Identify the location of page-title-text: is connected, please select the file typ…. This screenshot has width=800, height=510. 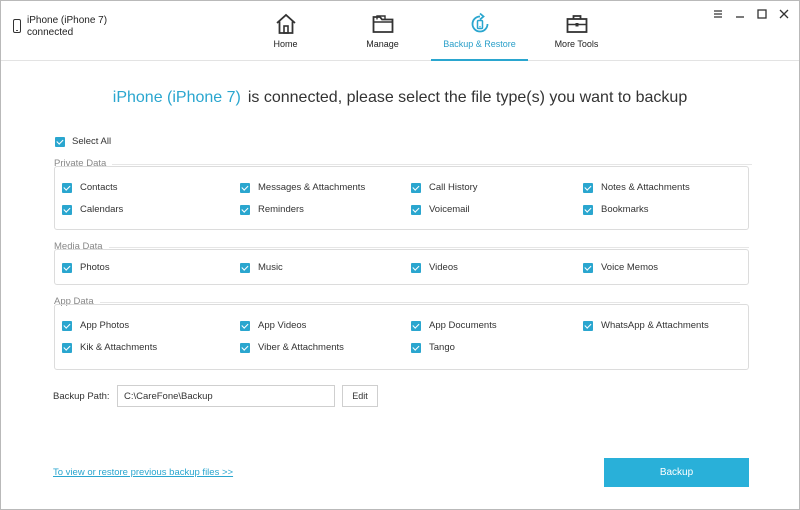
(467, 97).